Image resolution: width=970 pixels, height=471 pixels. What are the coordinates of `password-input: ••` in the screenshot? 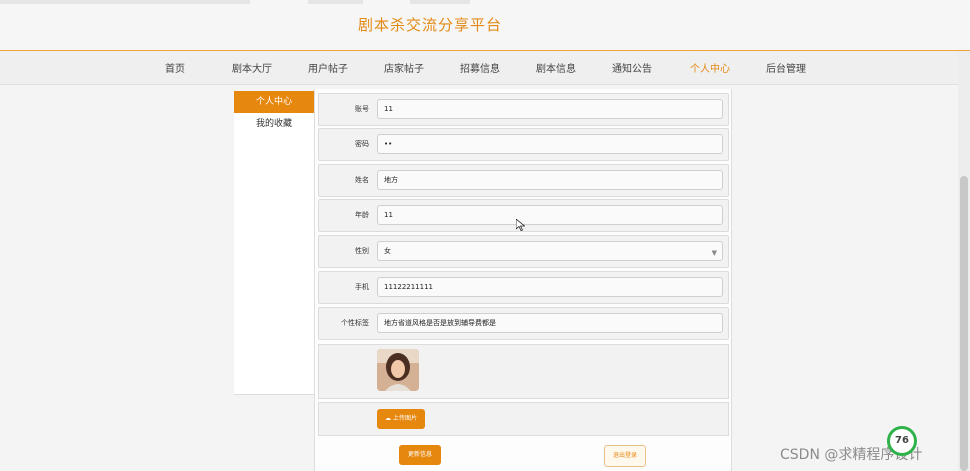 It's located at (550, 144).